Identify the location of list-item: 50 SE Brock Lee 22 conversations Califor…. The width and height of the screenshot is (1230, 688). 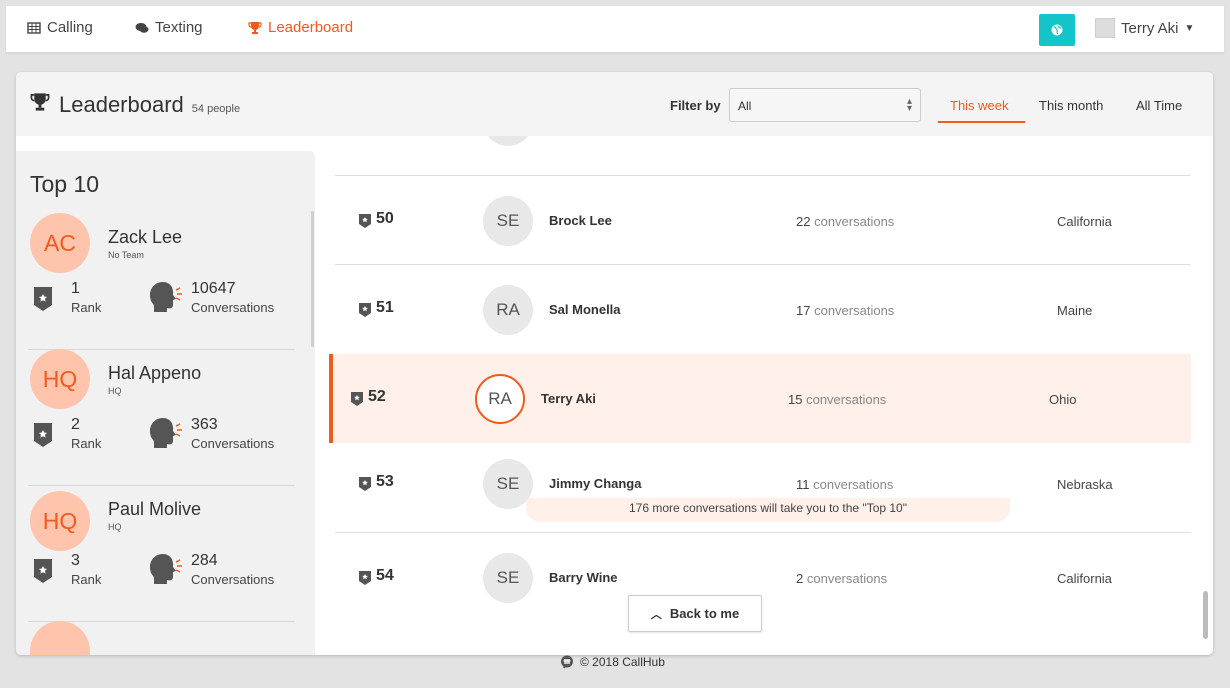
(763, 219).